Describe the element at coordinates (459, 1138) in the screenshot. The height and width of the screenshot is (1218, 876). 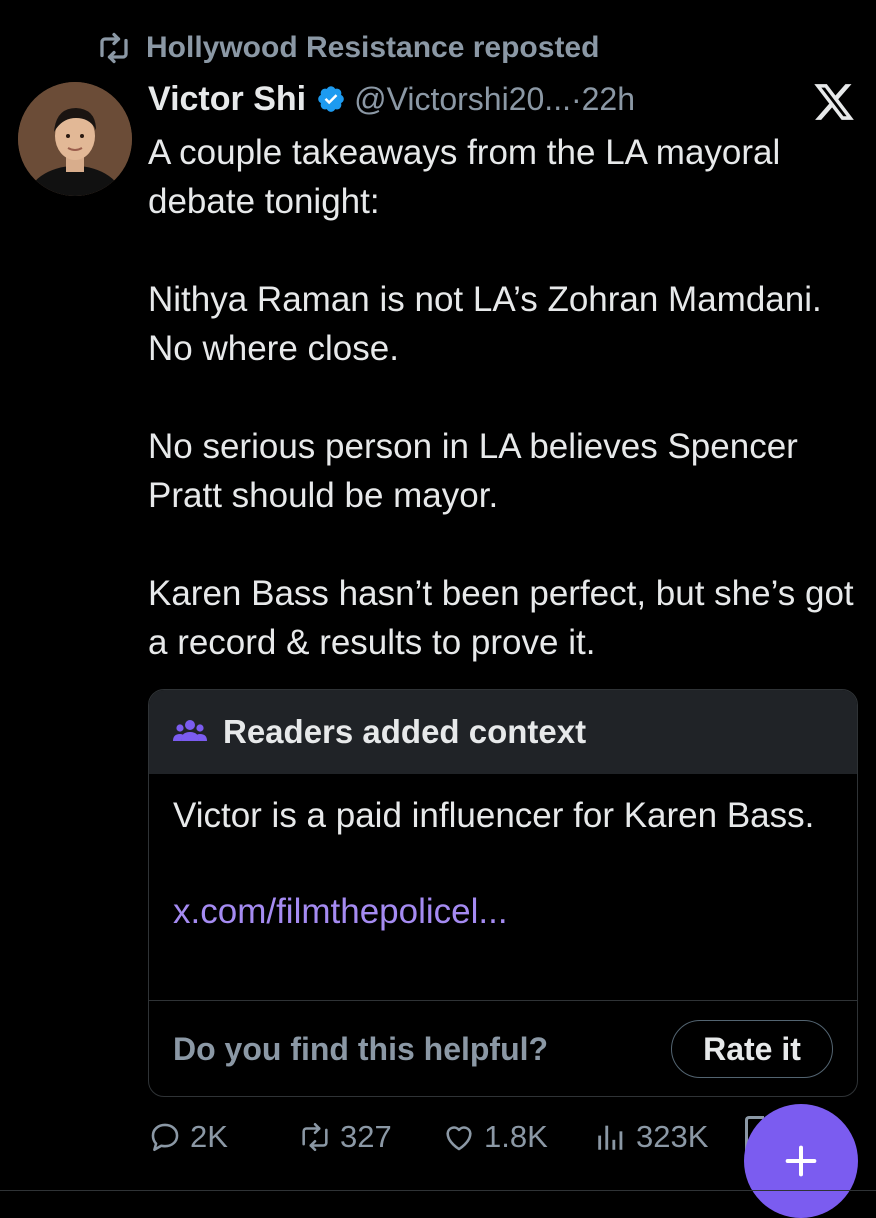
I see `heart-icon` at that location.